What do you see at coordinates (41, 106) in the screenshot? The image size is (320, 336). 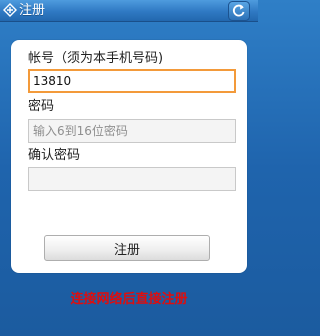 I see `password-label: 密码` at bounding box center [41, 106].